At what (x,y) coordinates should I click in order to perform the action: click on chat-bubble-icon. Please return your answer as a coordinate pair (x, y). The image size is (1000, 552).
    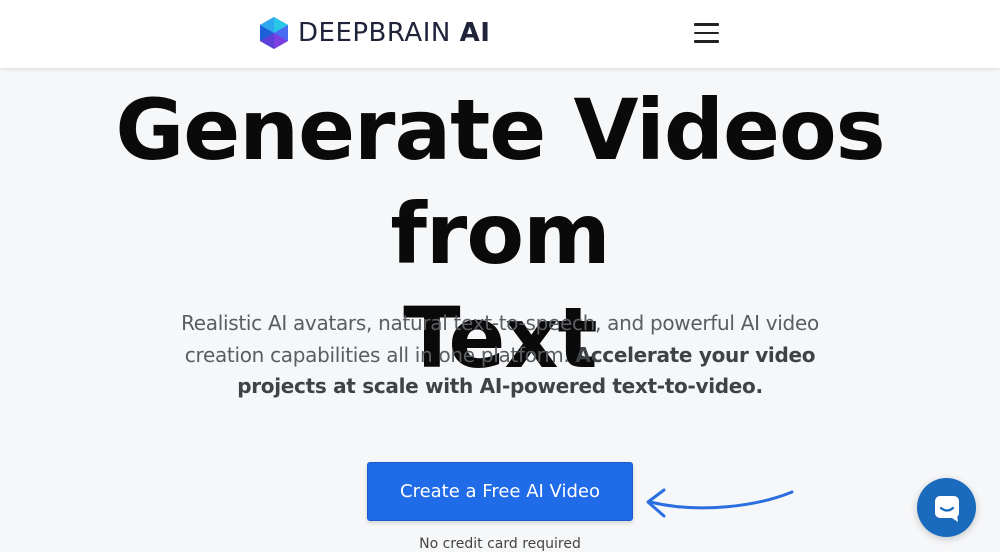
    Looking at the image, I should click on (946, 508).